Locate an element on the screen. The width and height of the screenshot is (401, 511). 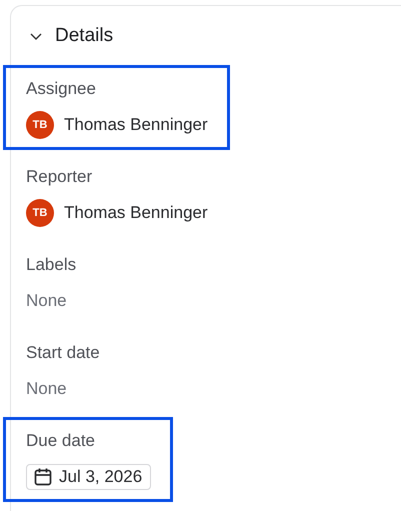
field-label: Labels is located at coordinates (51, 265).